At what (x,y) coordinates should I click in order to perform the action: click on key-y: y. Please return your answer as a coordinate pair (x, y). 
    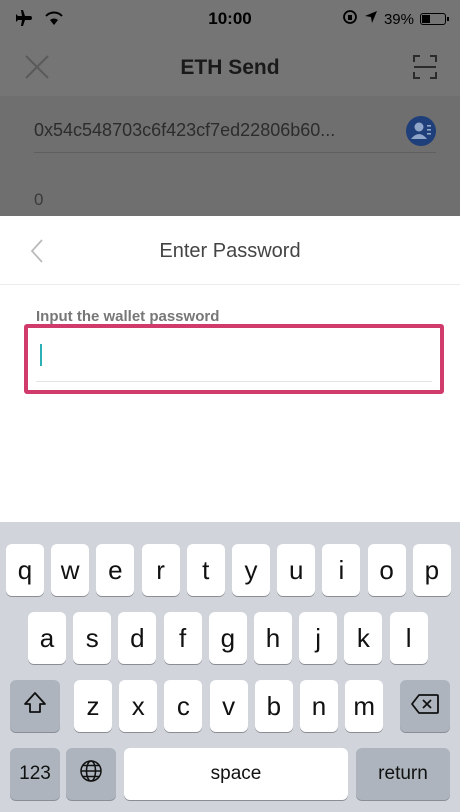
    Looking at the image, I should click on (251, 570).